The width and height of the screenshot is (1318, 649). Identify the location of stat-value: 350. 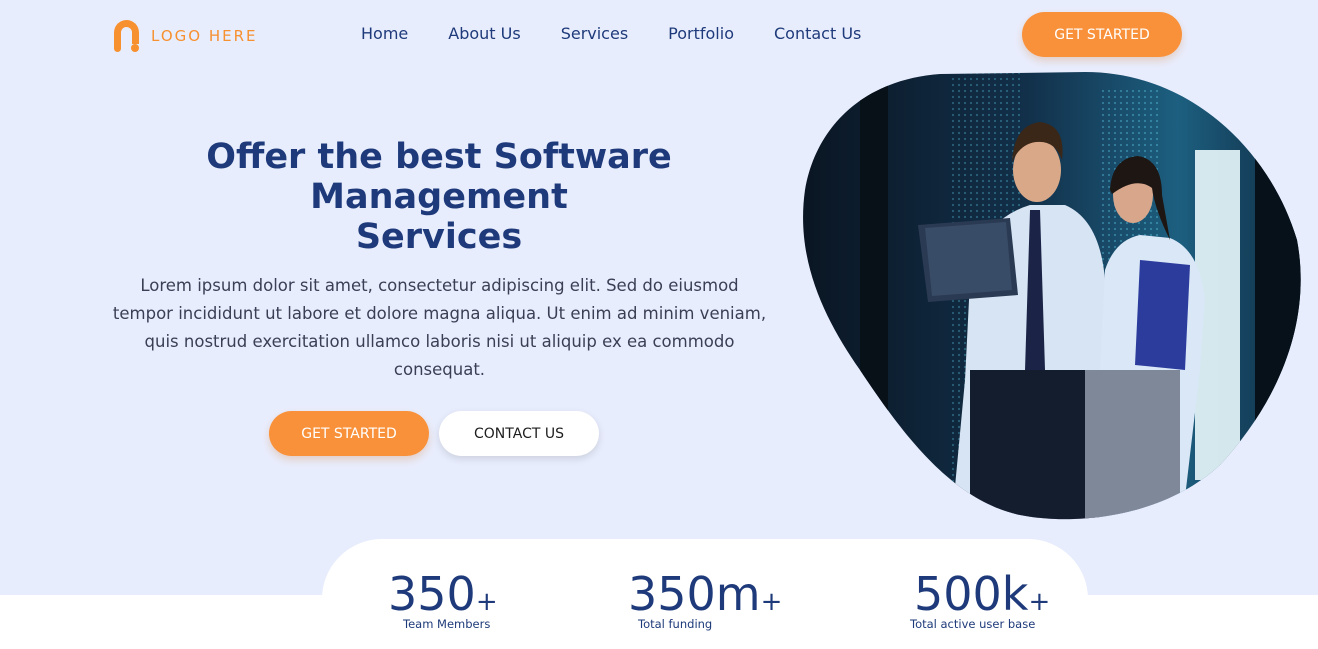
(432, 594).